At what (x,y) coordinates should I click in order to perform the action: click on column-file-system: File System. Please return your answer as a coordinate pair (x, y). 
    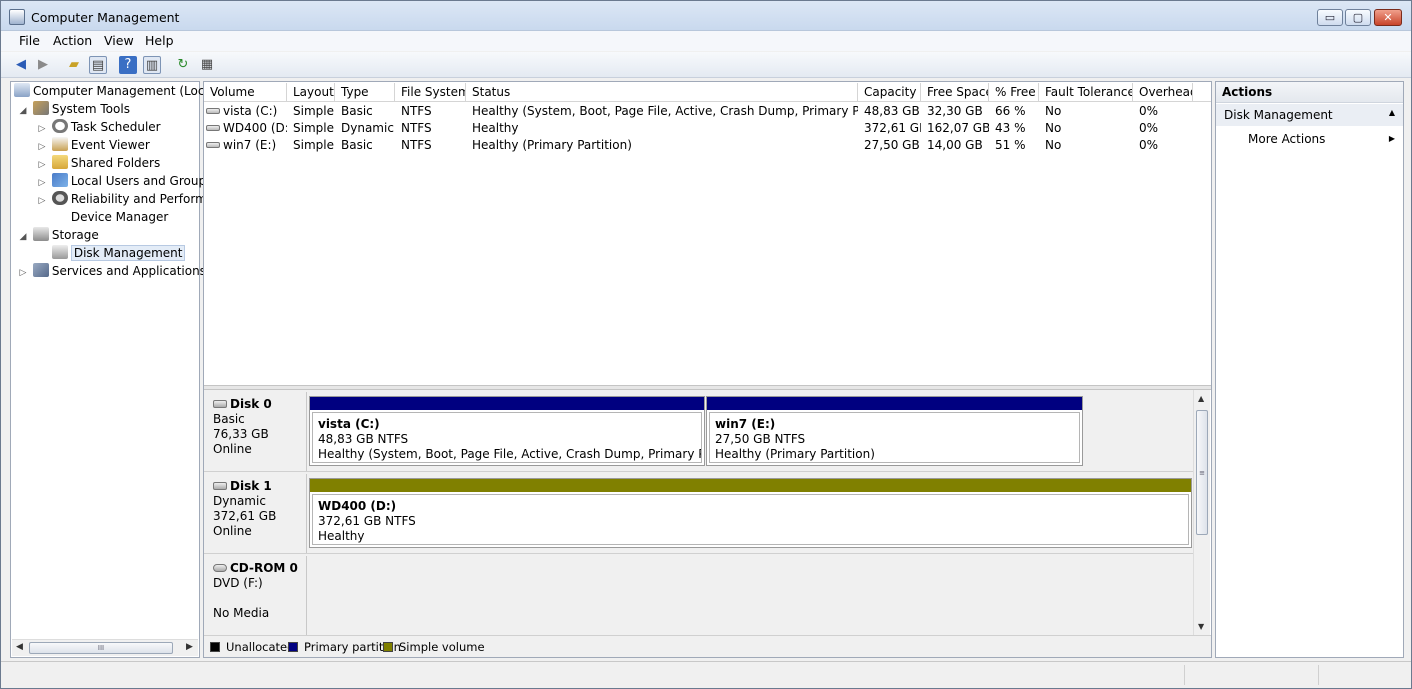
    Looking at the image, I should click on (430, 92).